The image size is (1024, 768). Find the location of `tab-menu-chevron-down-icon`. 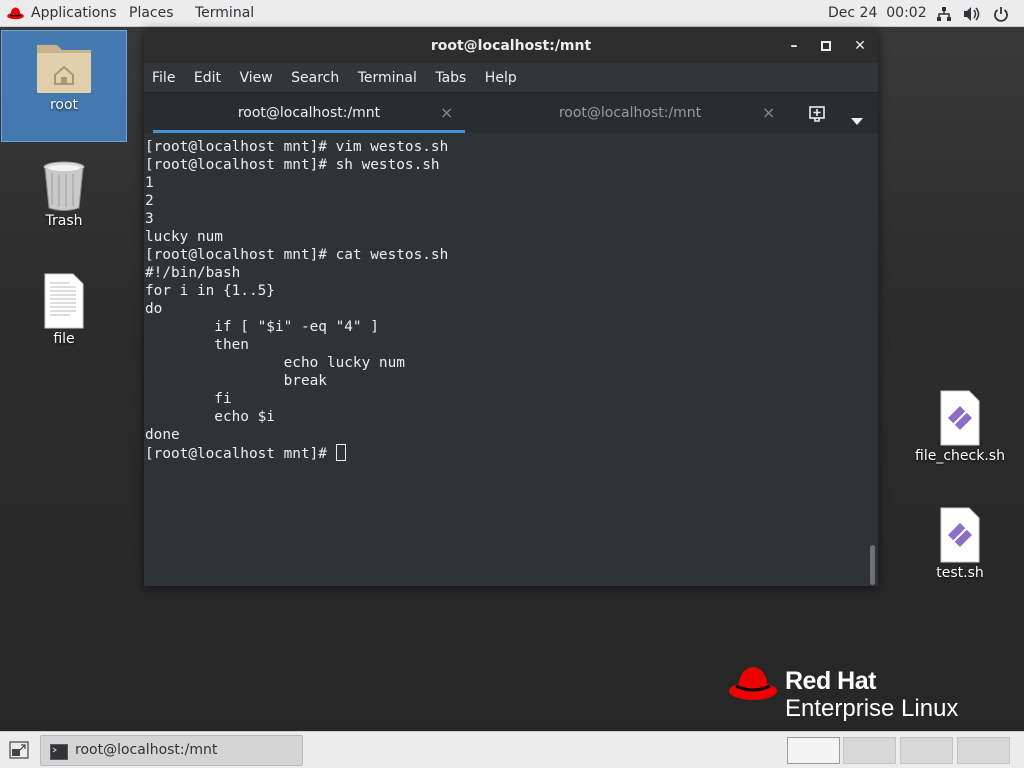

tab-menu-chevron-down-icon is located at coordinates (857, 119).